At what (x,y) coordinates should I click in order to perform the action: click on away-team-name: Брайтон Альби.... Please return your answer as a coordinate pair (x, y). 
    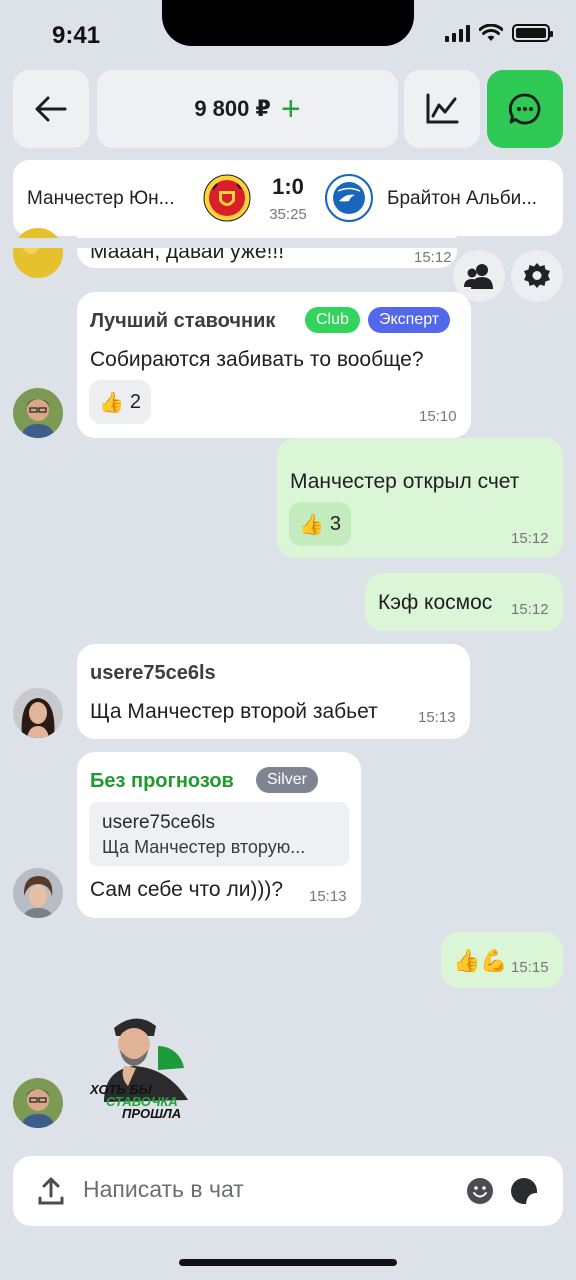
    Looking at the image, I should click on (462, 198).